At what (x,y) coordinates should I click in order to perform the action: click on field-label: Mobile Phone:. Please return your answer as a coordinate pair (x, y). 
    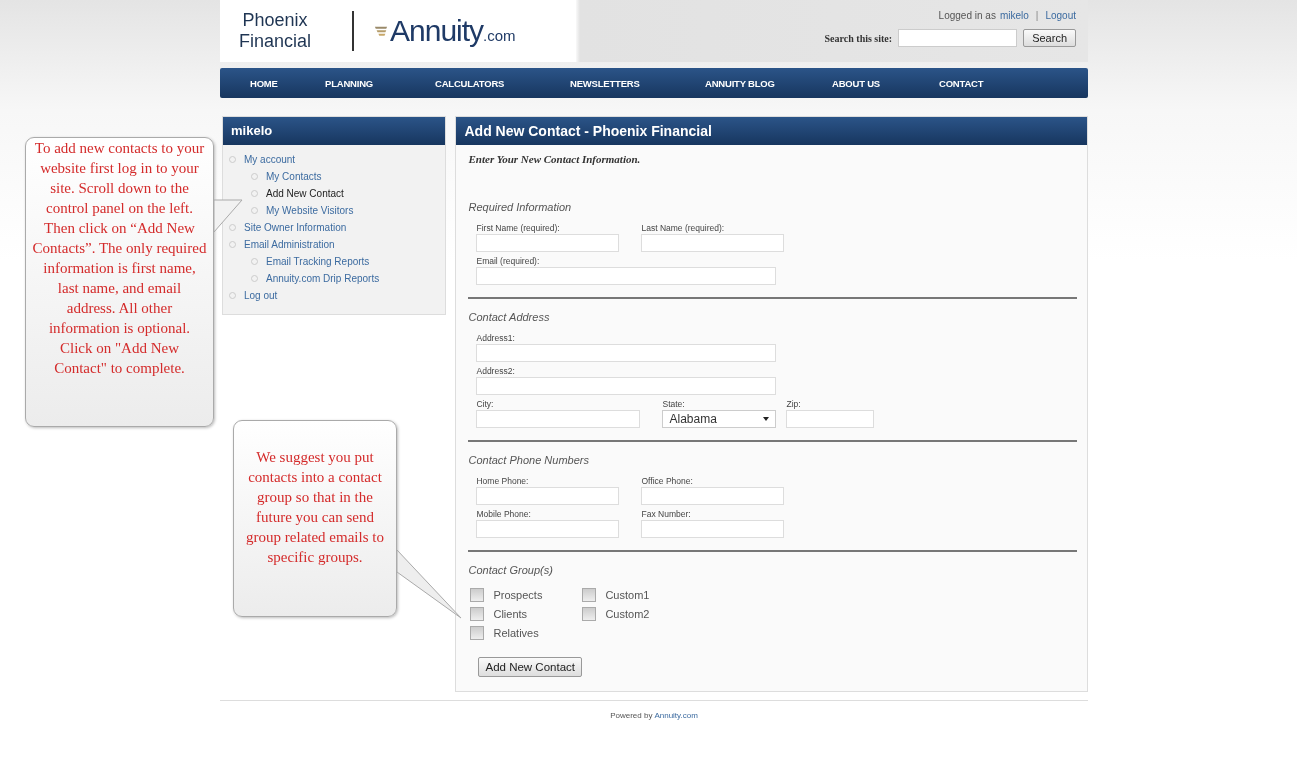
    Looking at the image, I should click on (504, 514).